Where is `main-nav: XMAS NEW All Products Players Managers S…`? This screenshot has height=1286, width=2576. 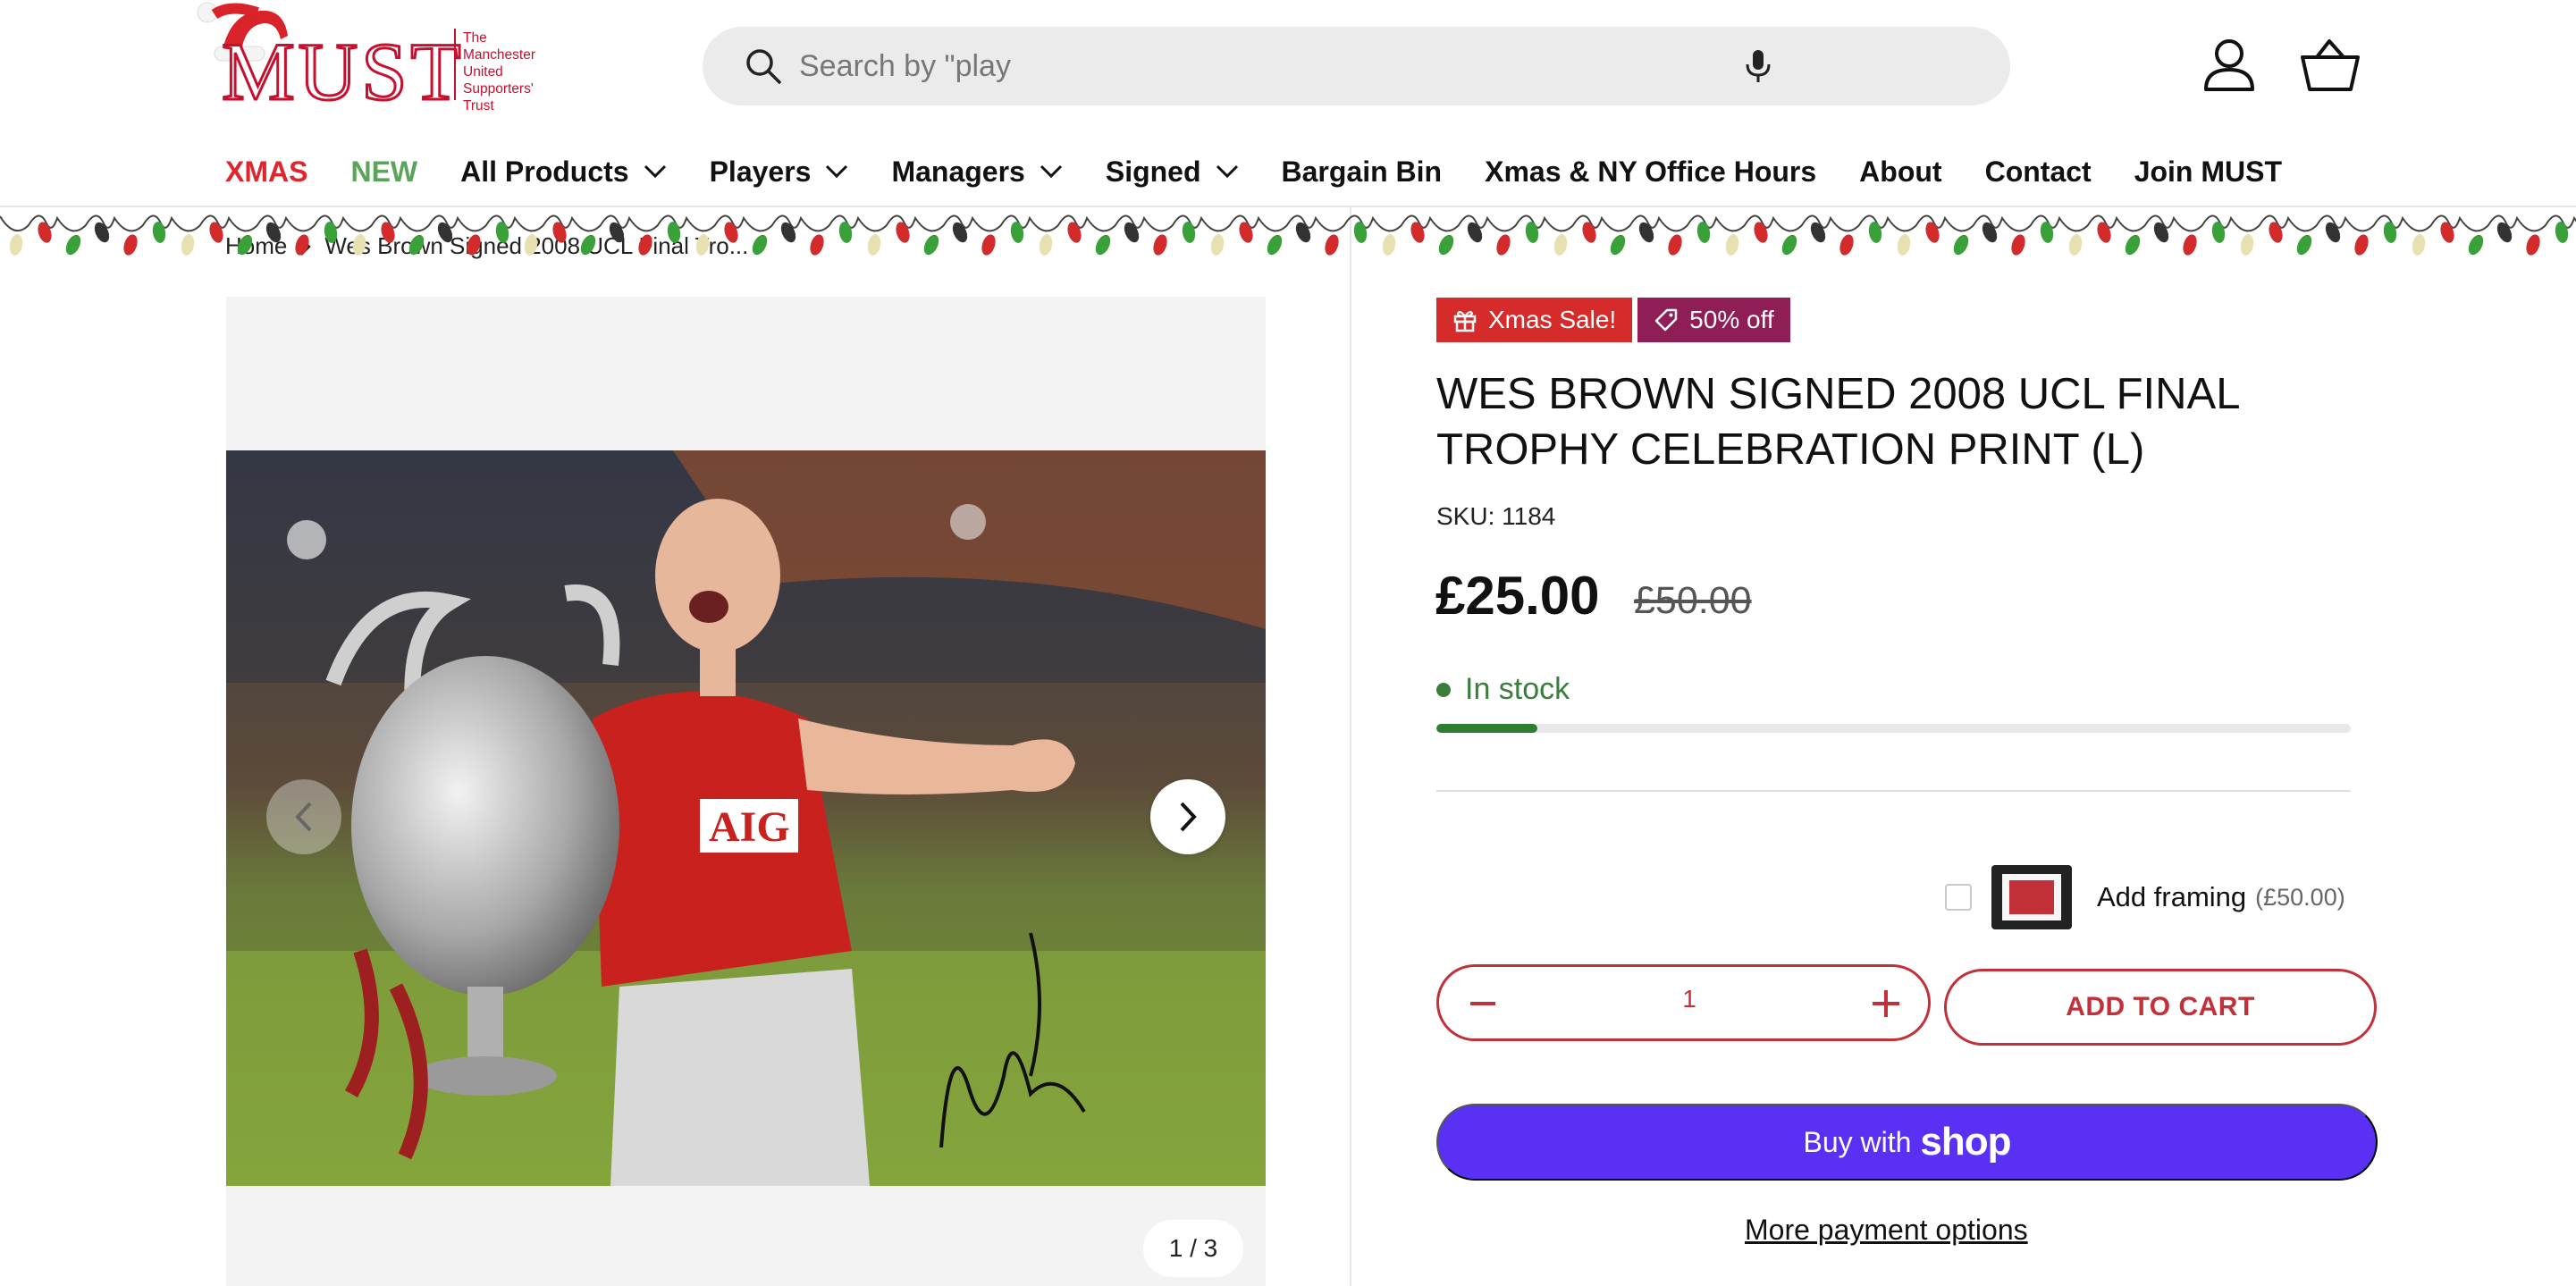
main-nav: XMAS NEW All Products Players Managers S… is located at coordinates (1275, 171).